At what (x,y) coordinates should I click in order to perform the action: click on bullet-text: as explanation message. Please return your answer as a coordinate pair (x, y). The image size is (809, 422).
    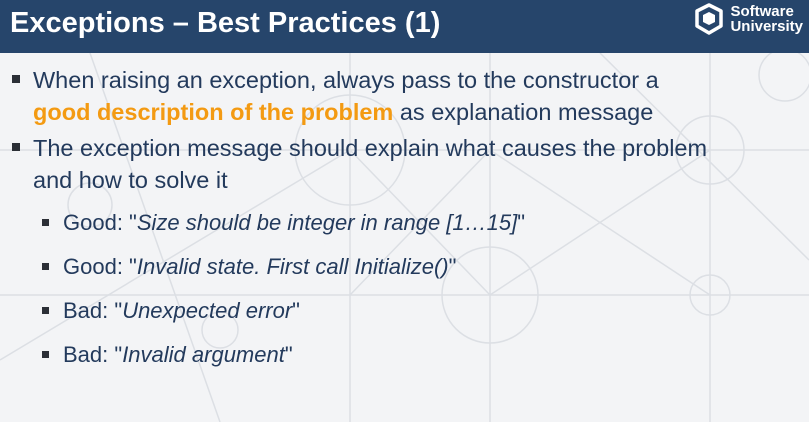
    Looking at the image, I should click on (523, 112).